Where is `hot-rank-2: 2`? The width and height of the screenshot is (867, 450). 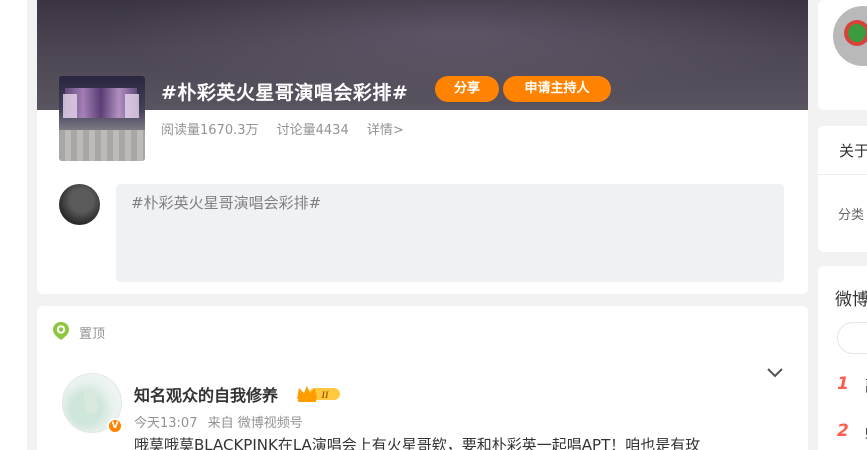
hot-rank-2: 2 is located at coordinates (843, 431).